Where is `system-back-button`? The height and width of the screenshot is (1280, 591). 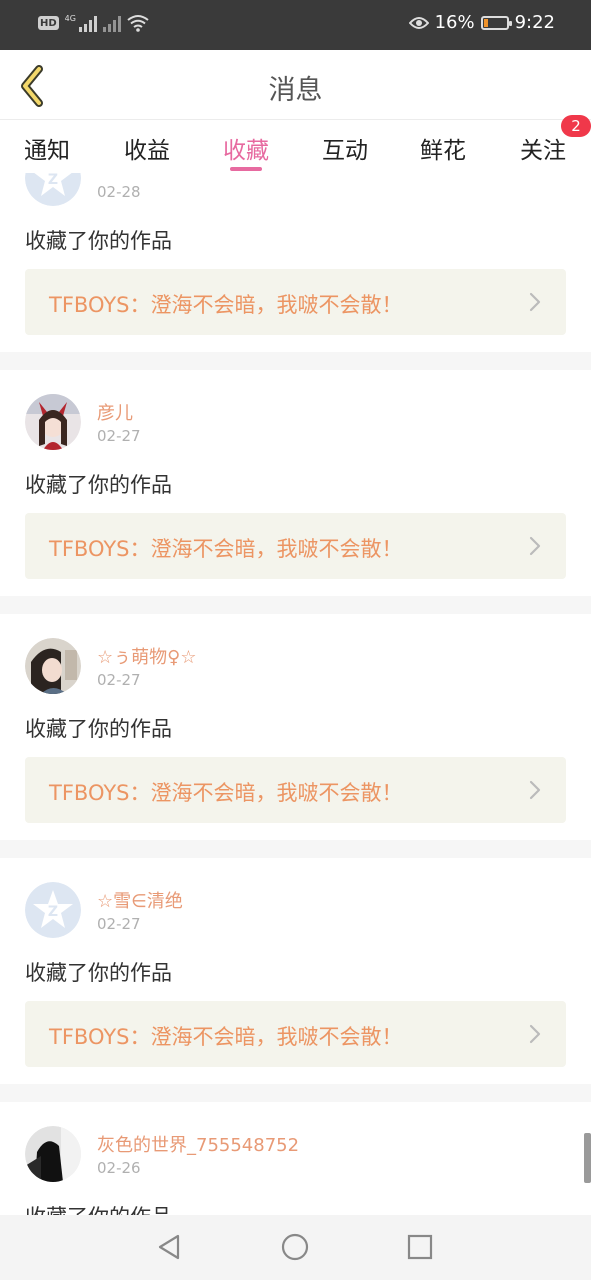 system-back-button is located at coordinates (169, 1247).